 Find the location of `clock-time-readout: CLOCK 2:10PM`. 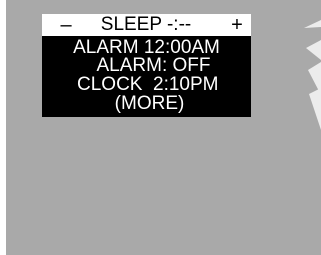

clock-time-readout: CLOCK 2:10PM is located at coordinates (148, 84).